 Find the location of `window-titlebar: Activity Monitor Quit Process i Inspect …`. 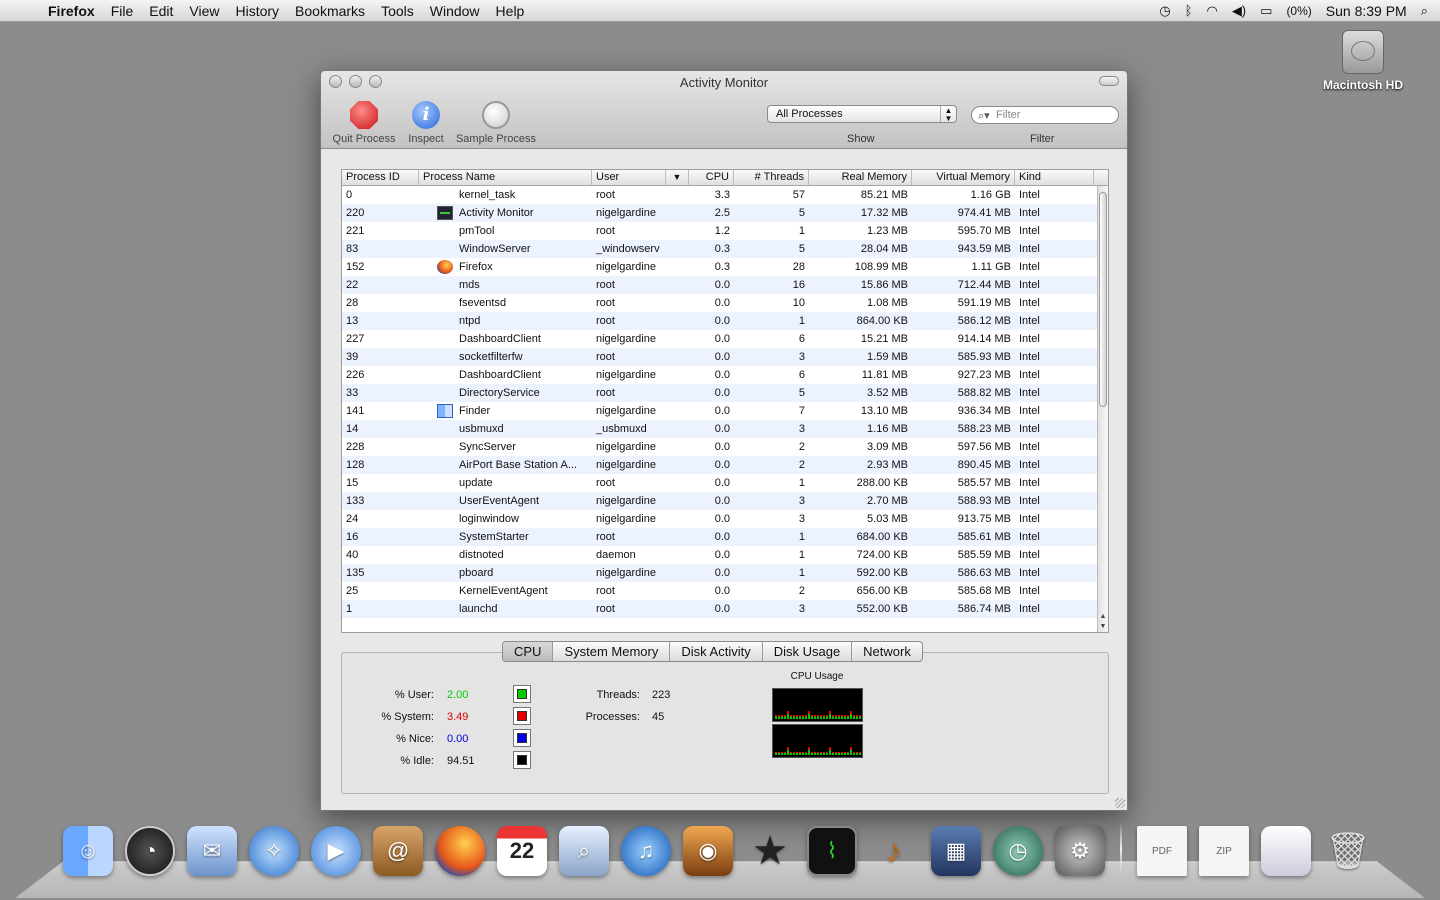

window-titlebar: Activity Monitor Quit Process i Inspect … is located at coordinates (724, 110).